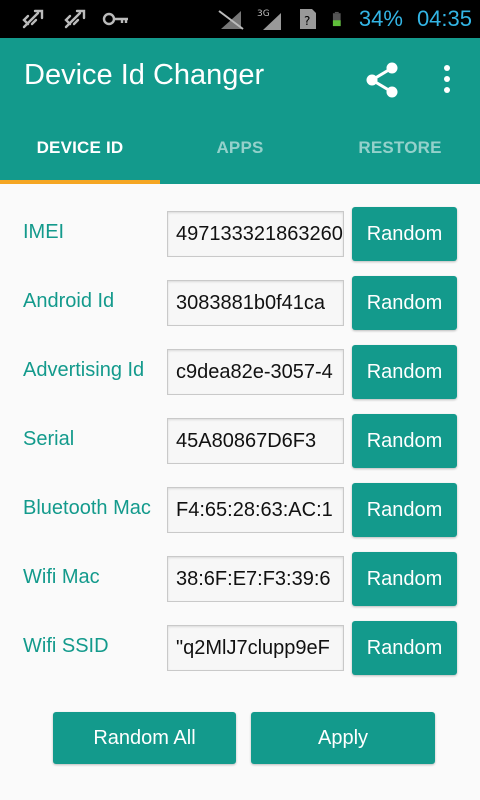 This screenshot has width=480, height=800. Describe the element at coordinates (383, 80) in the screenshot. I see `share-icon` at that location.